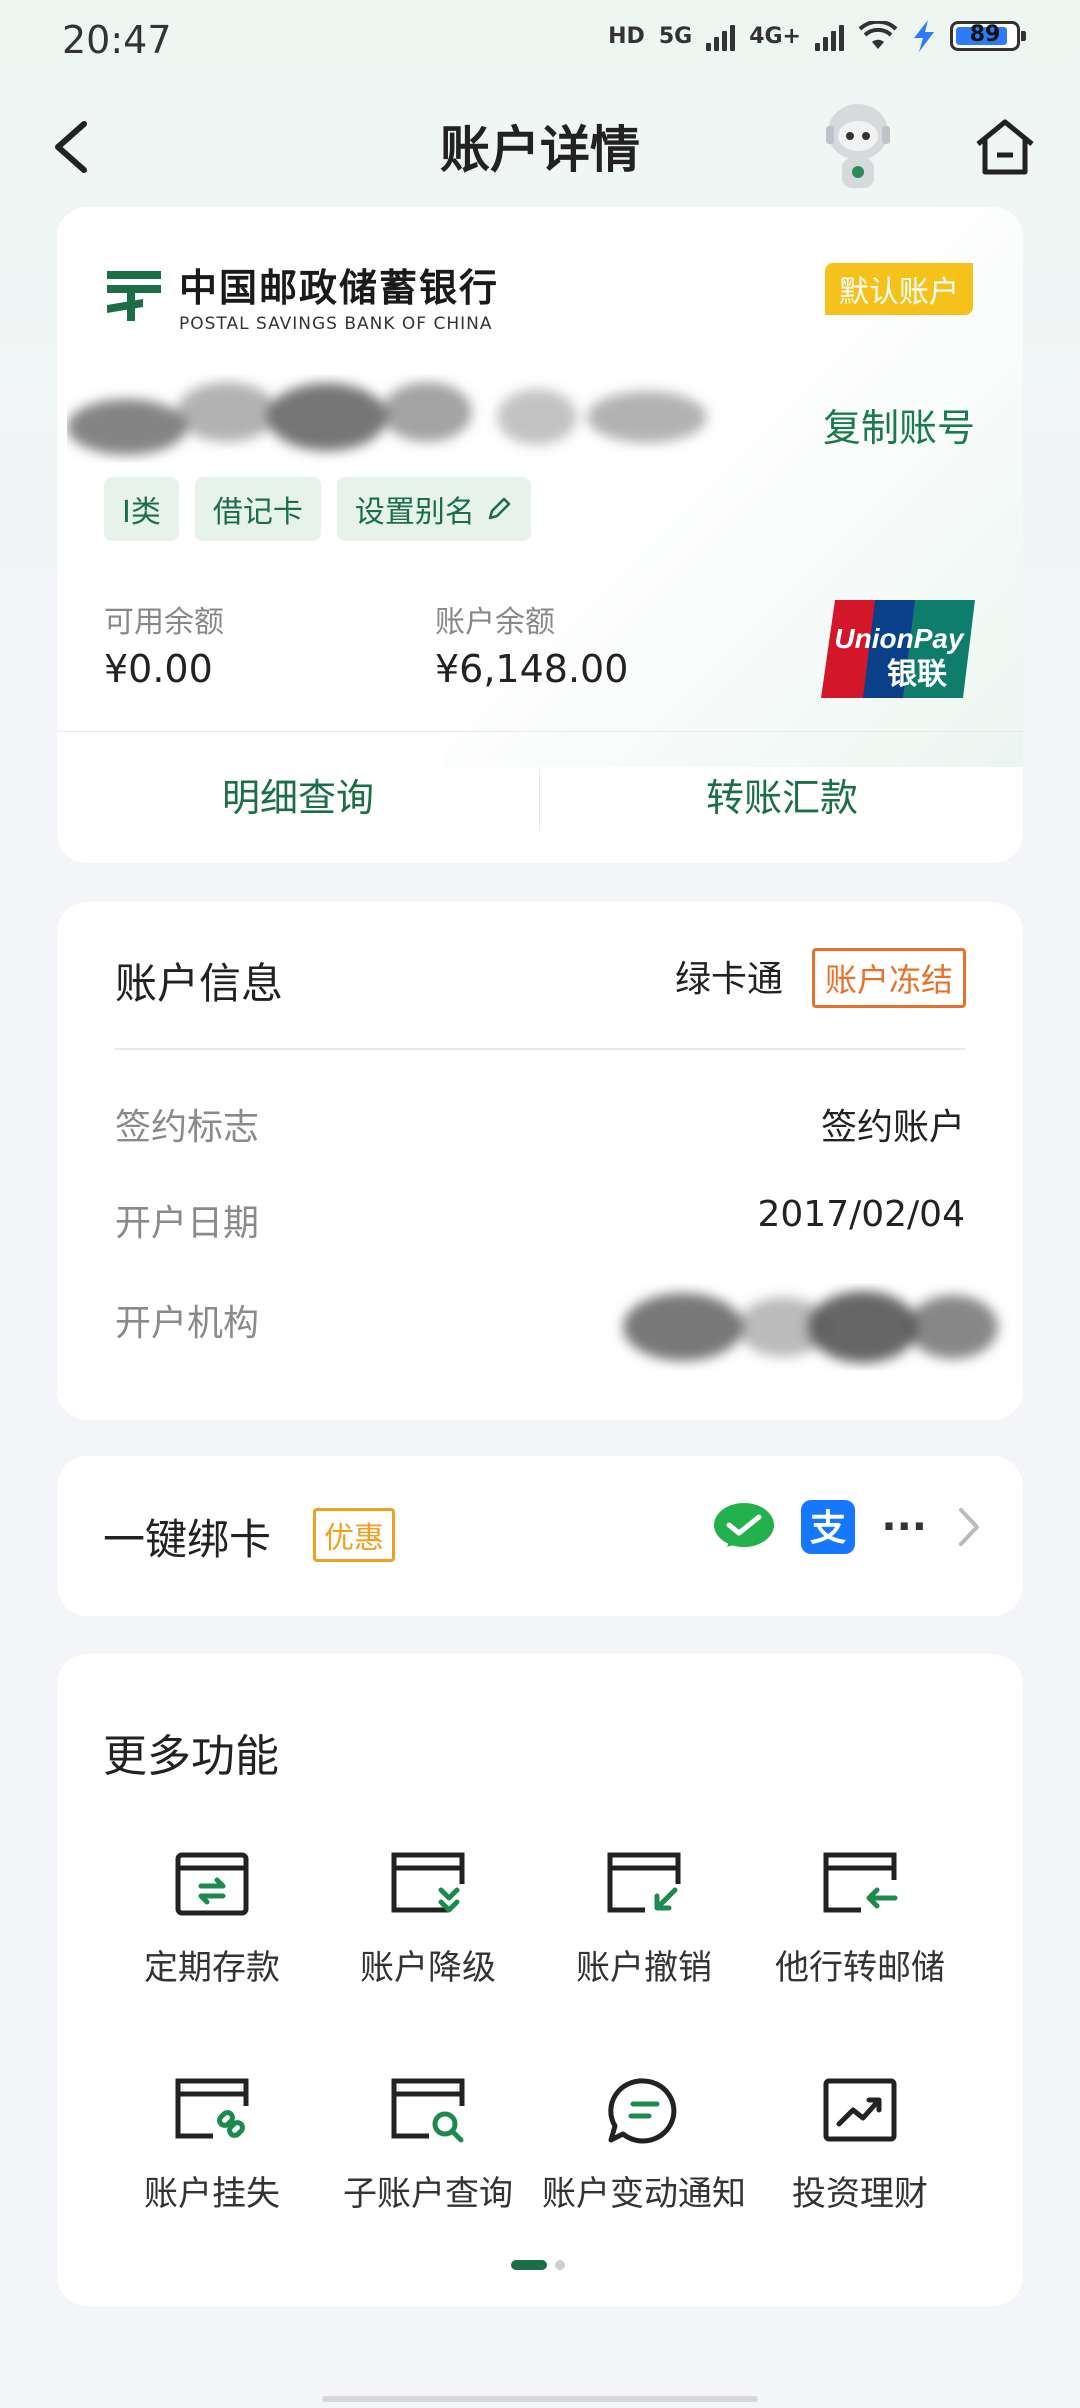 Image resolution: width=1080 pixels, height=2408 pixels. Describe the element at coordinates (540, 2399) in the screenshot. I see `home-indicator` at that location.